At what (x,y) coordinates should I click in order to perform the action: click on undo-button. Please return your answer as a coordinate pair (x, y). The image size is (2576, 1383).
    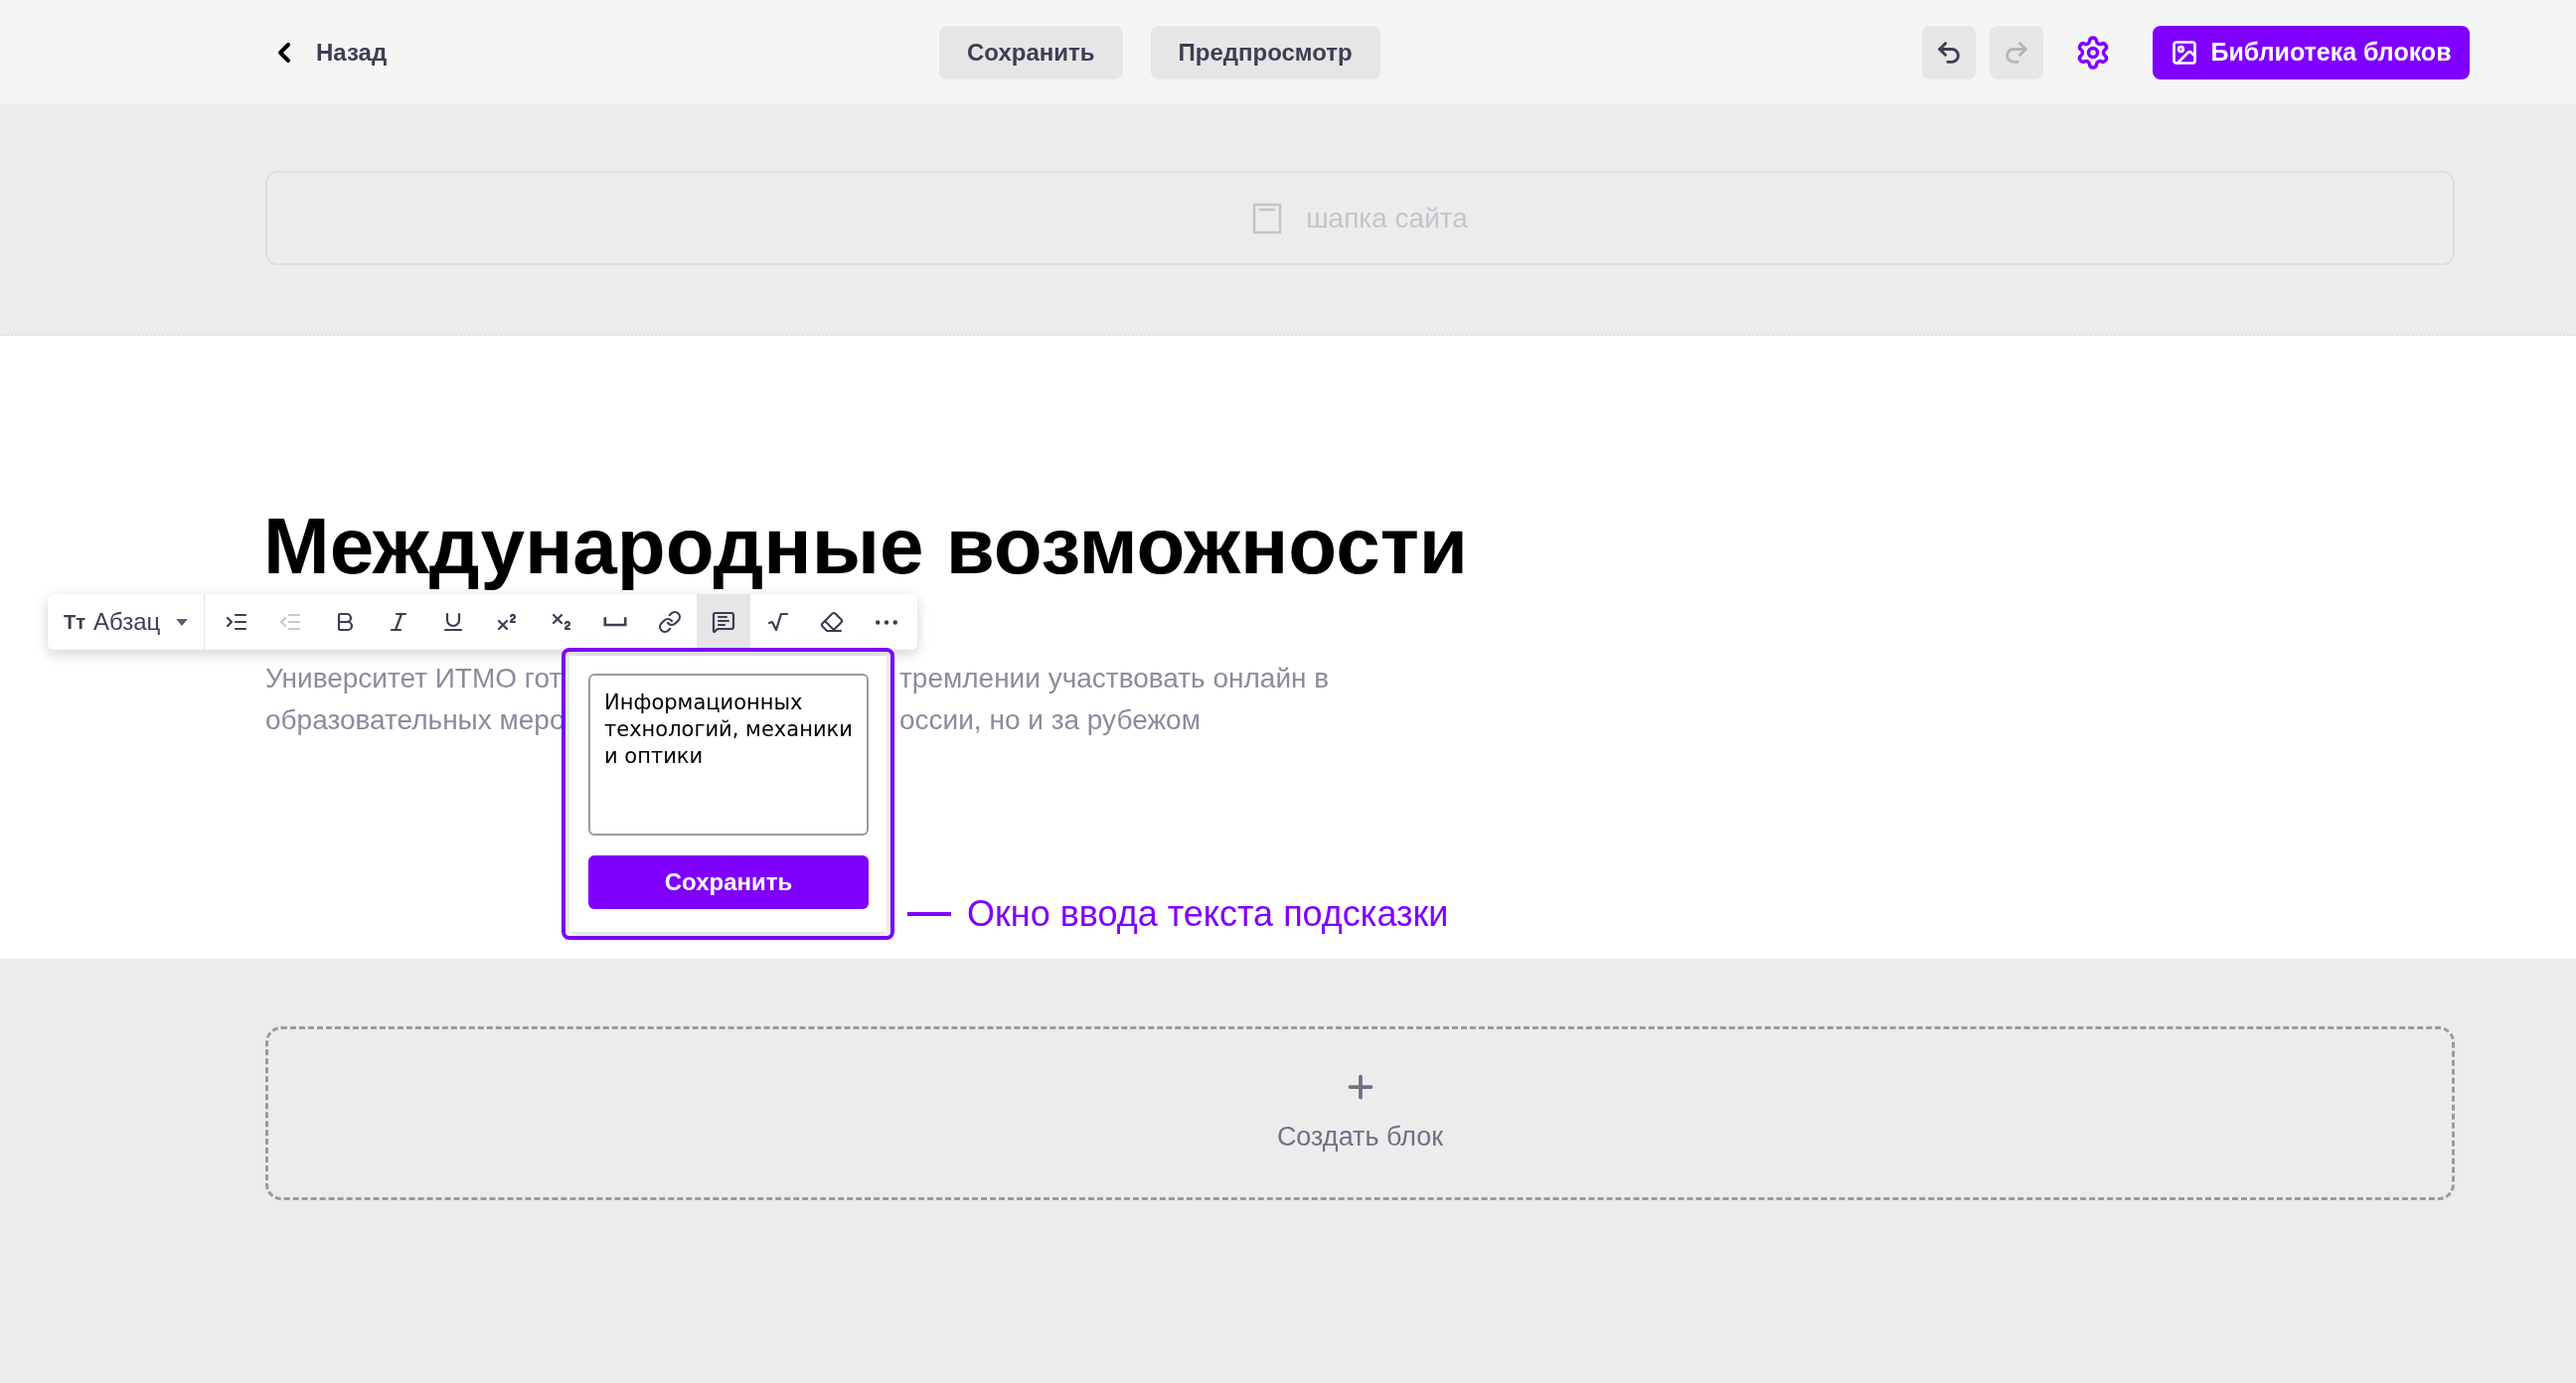
    Looking at the image, I should click on (1949, 52).